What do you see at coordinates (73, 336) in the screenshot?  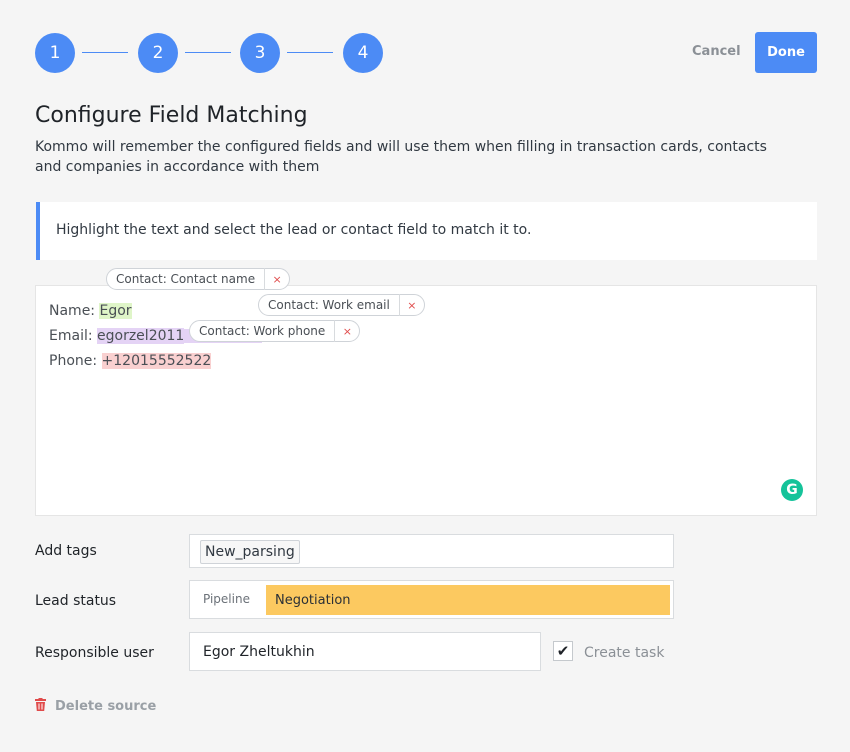 I see `line-label: Email:` at bounding box center [73, 336].